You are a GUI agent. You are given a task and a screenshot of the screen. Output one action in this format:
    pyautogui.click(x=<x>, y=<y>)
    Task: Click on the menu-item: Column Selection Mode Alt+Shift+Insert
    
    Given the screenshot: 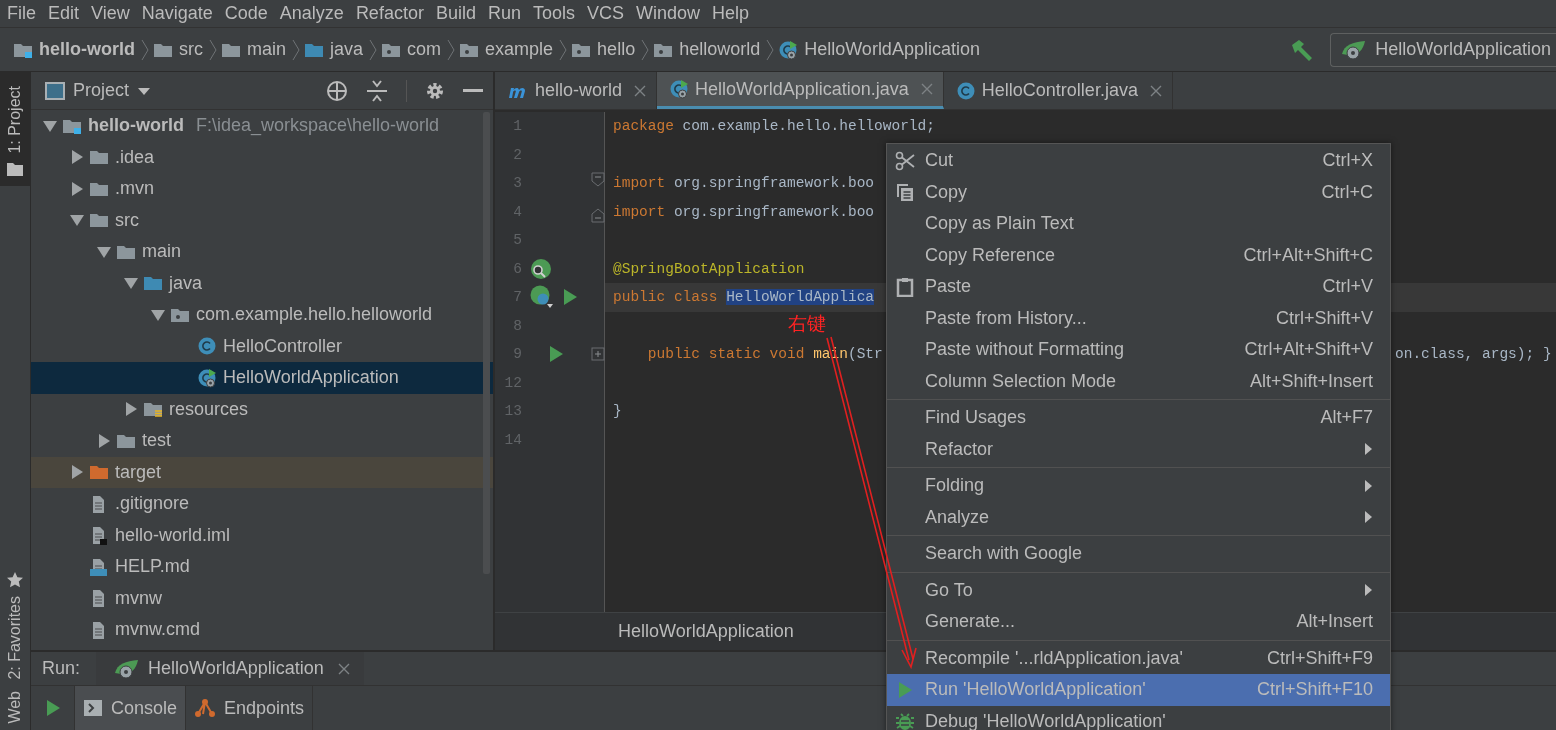 What is the action you would take?
    pyautogui.click(x=1138, y=381)
    